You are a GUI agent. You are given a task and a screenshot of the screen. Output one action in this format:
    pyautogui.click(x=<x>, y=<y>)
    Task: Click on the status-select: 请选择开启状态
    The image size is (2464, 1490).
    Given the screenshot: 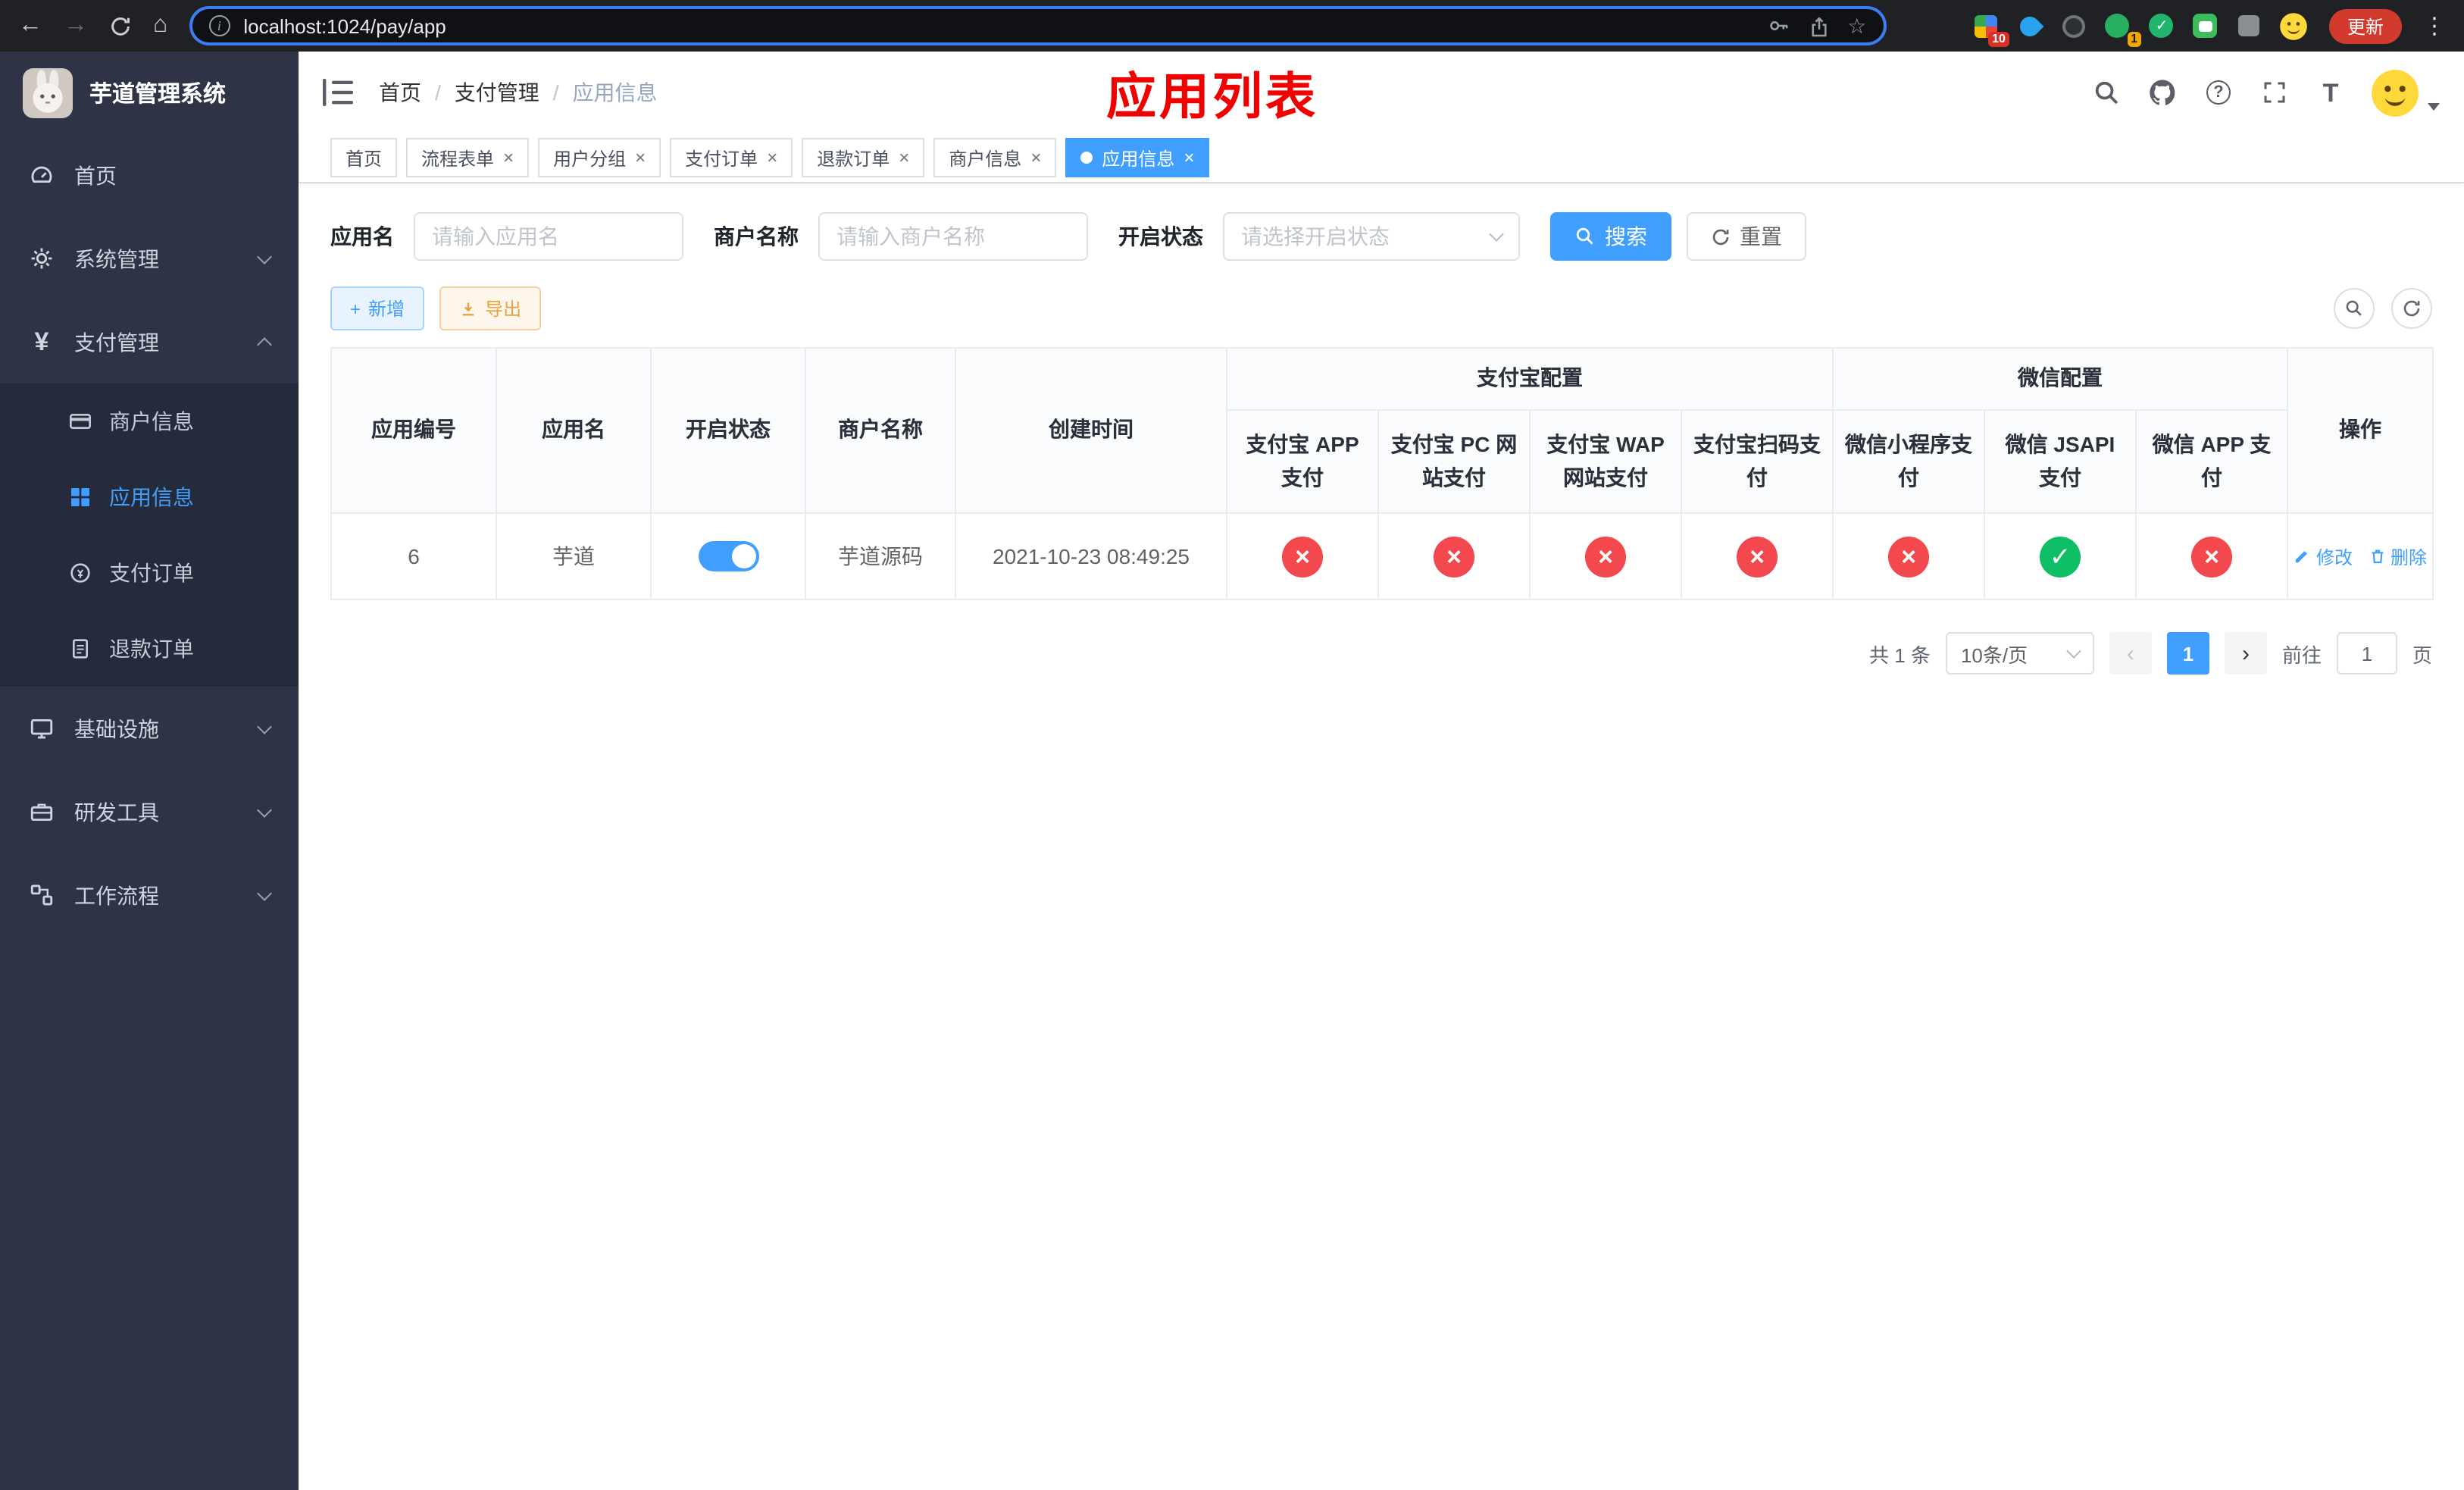 What is the action you would take?
    pyautogui.click(x=1371, y=236)
    